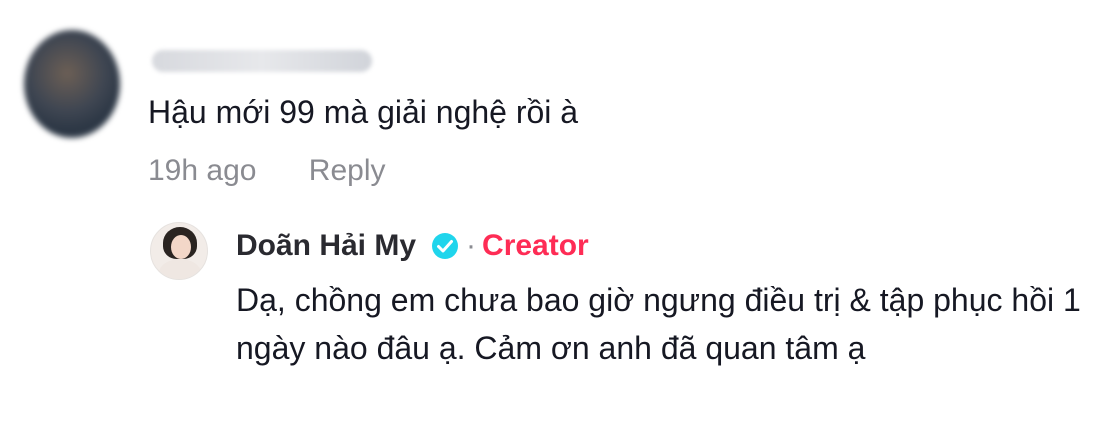 The width and height of the screenshot is (1102, 424). I want to click on avatar-body, so click(180, 269).